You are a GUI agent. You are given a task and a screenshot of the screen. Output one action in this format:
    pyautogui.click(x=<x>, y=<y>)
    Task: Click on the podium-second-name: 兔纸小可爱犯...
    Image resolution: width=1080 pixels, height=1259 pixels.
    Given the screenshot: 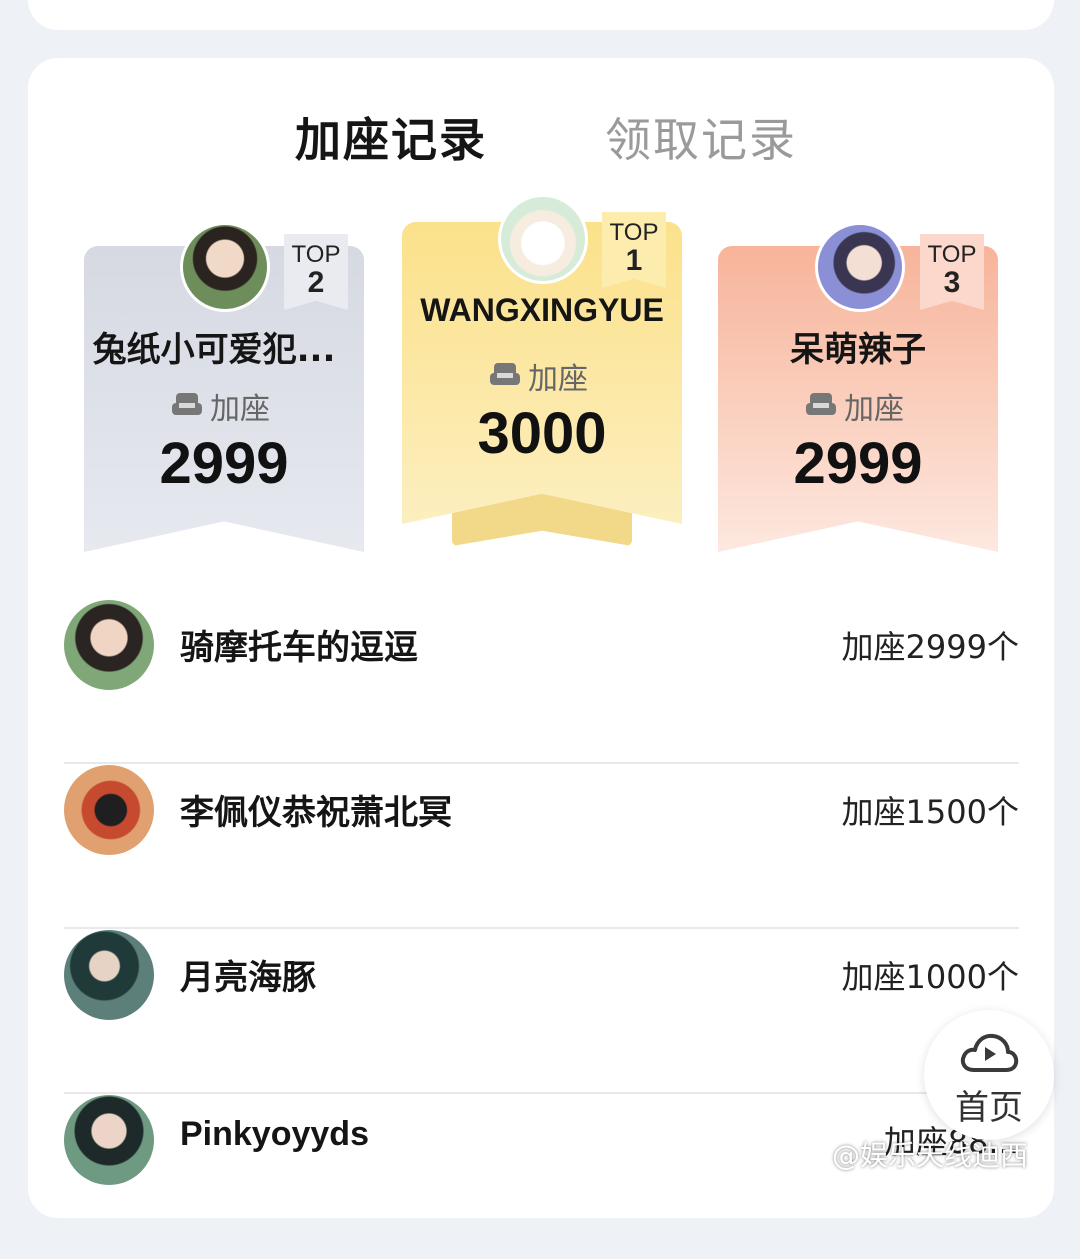 What is the action you would take?
    pyautogui.click(x=214, y=346)
    